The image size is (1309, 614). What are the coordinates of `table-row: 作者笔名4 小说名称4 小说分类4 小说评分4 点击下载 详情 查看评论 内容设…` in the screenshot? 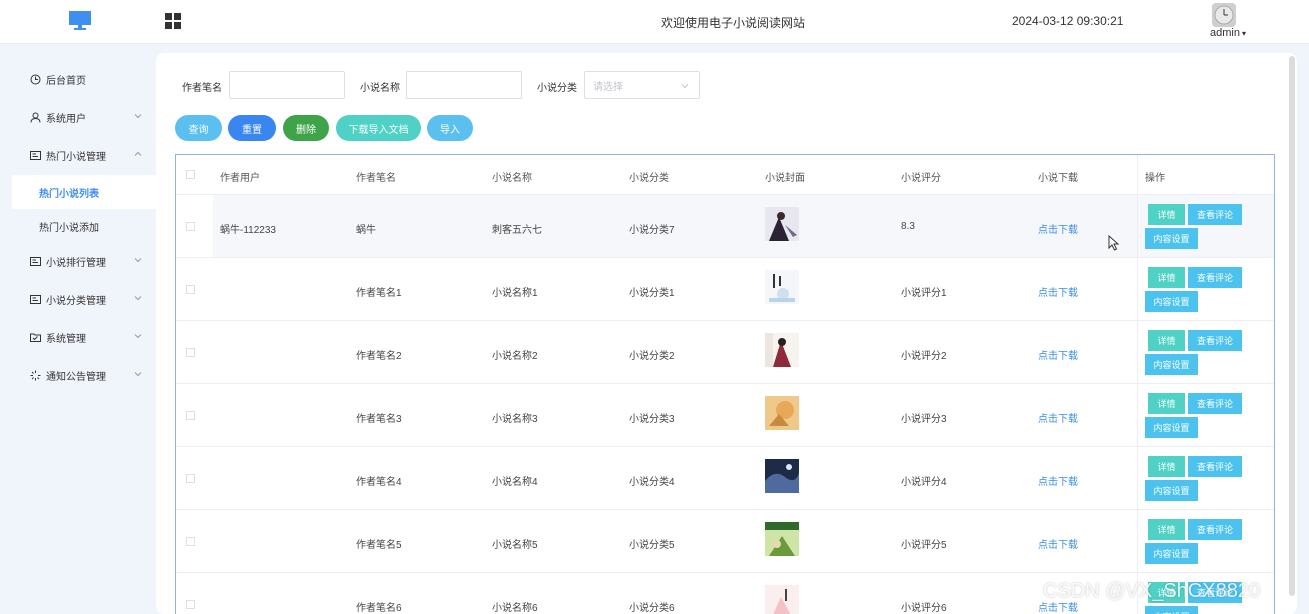 It's located at (725, 478).